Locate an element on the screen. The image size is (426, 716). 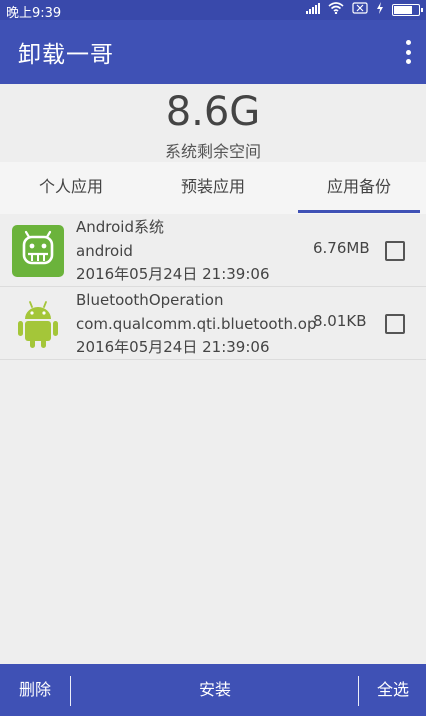
status-time: 晚上9:39 is located at coordinates (34, 13).